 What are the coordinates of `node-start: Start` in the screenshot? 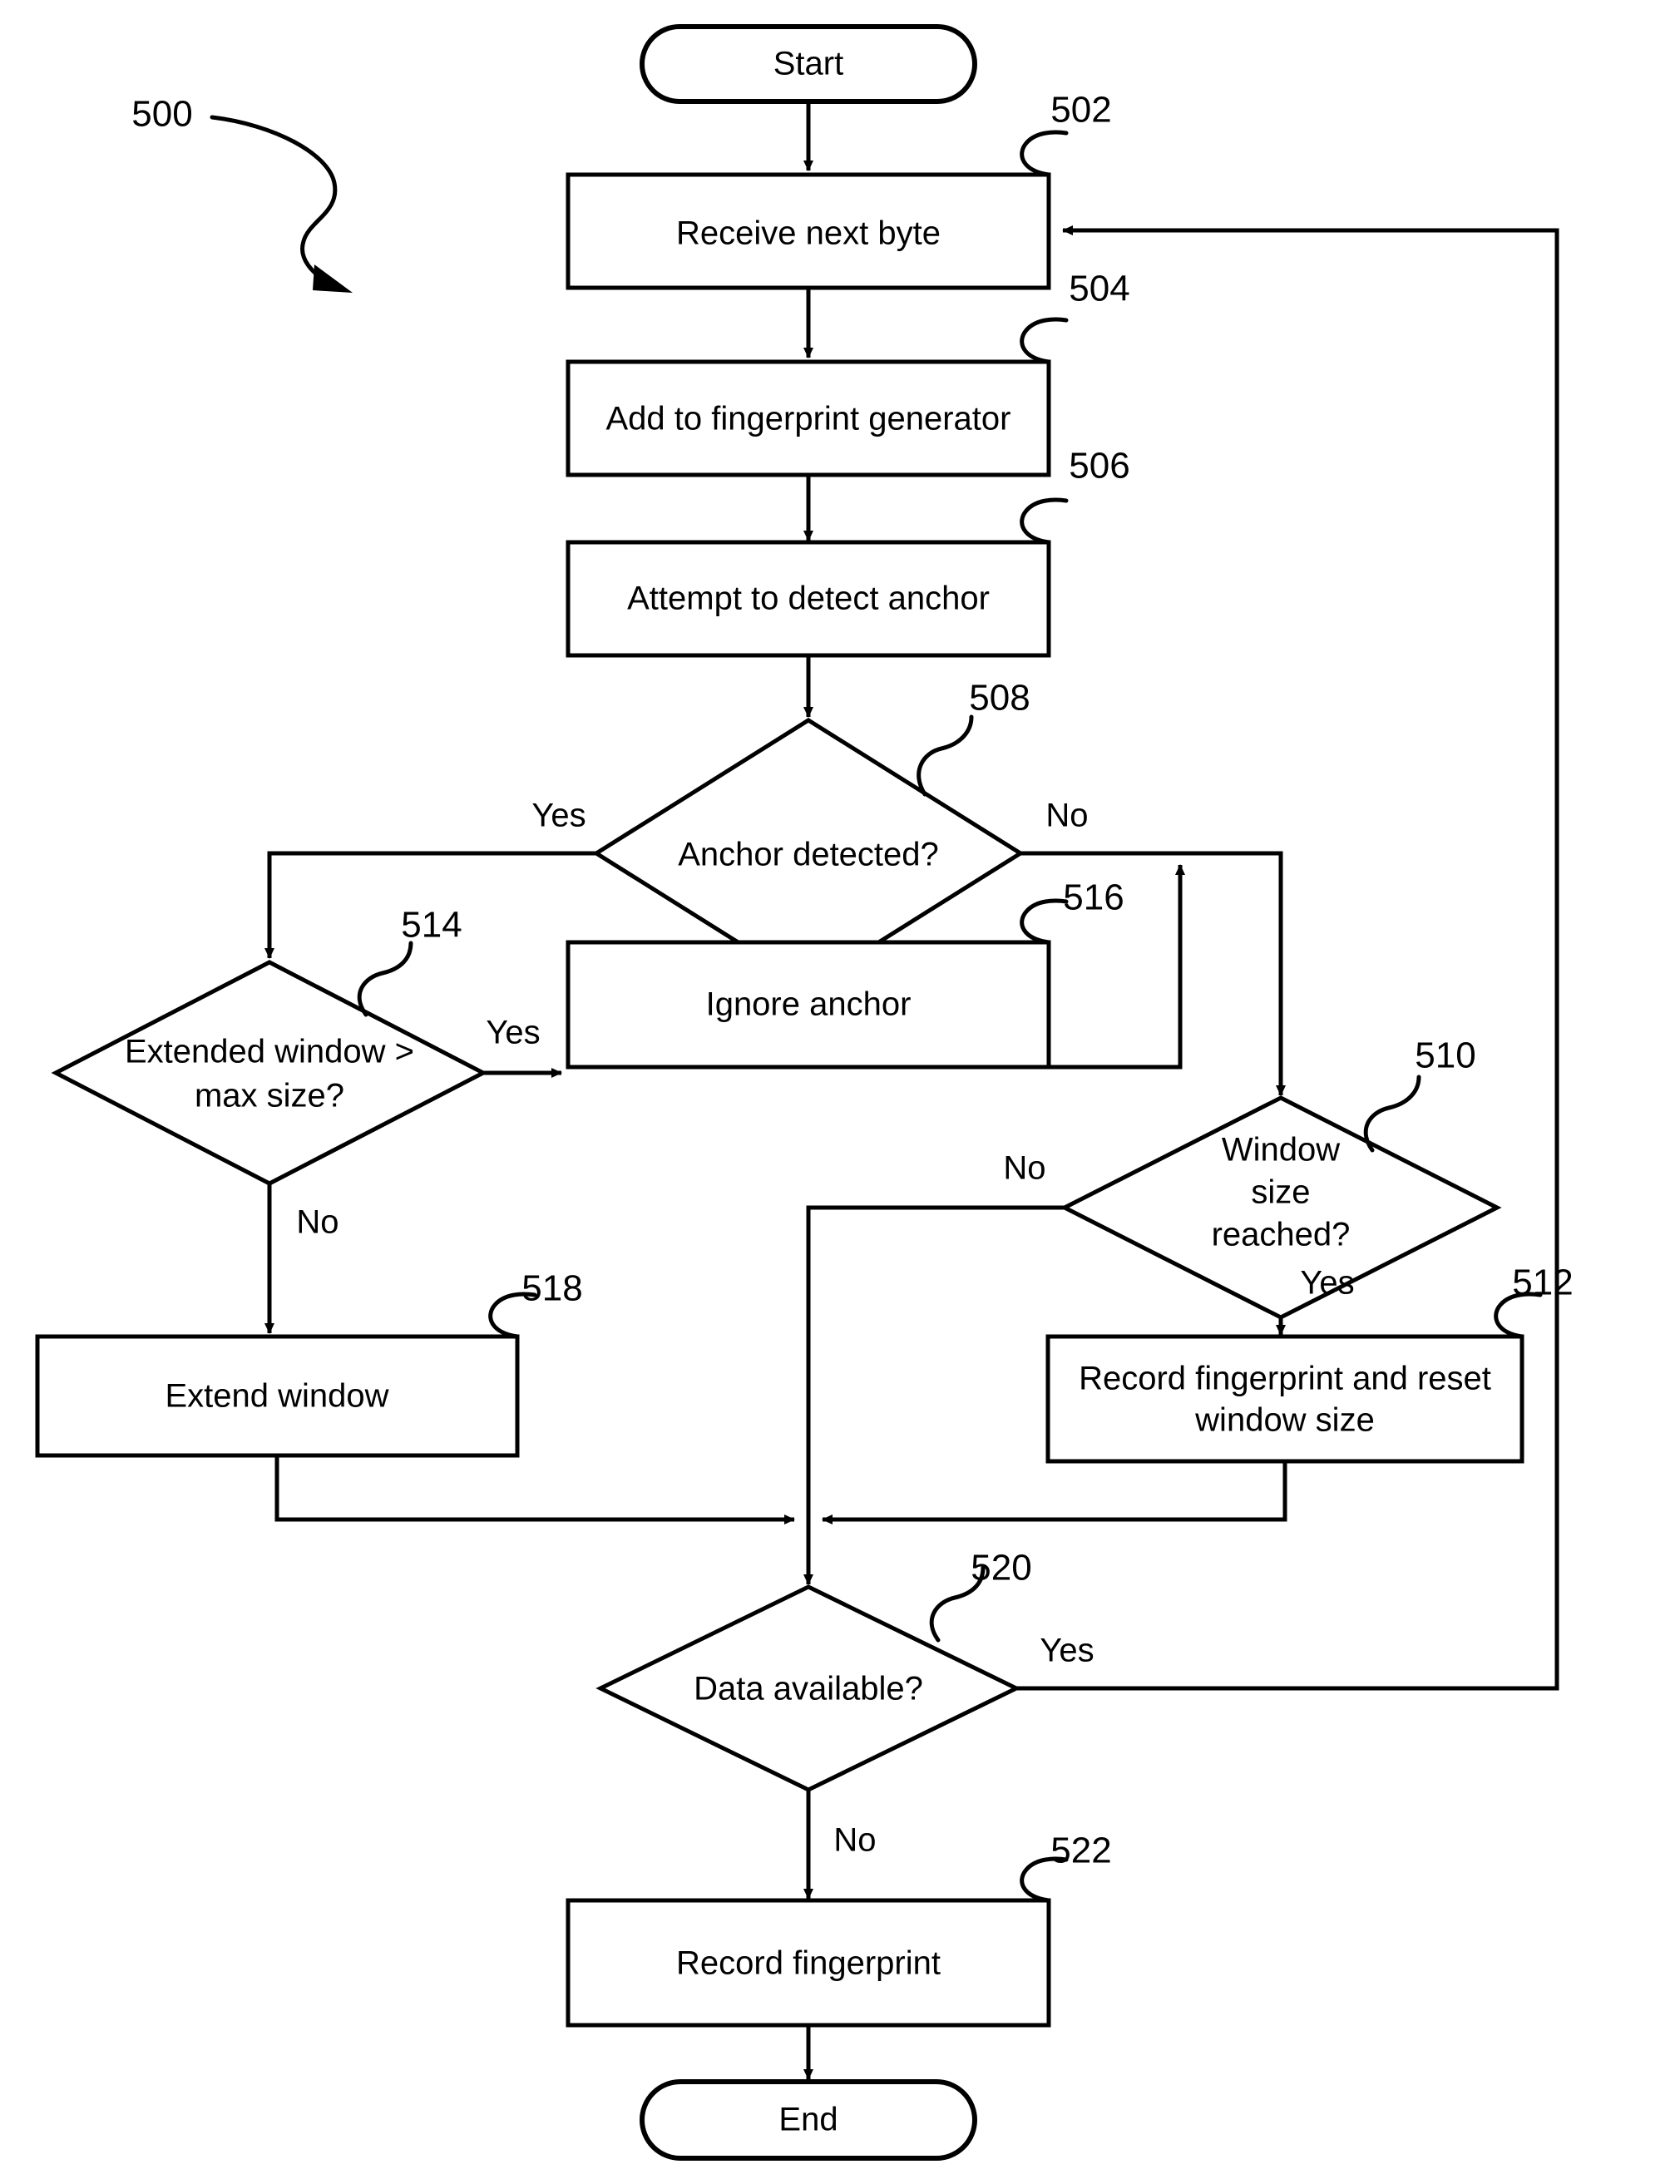 It's located at (808, 64).